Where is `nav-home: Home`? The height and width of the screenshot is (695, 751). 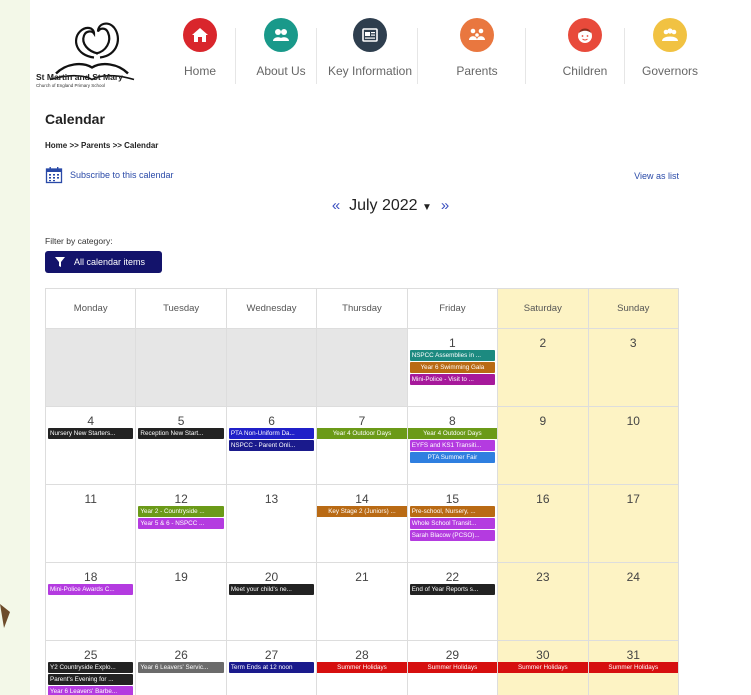
nav-home: Home is located at coordinates (200, 48).